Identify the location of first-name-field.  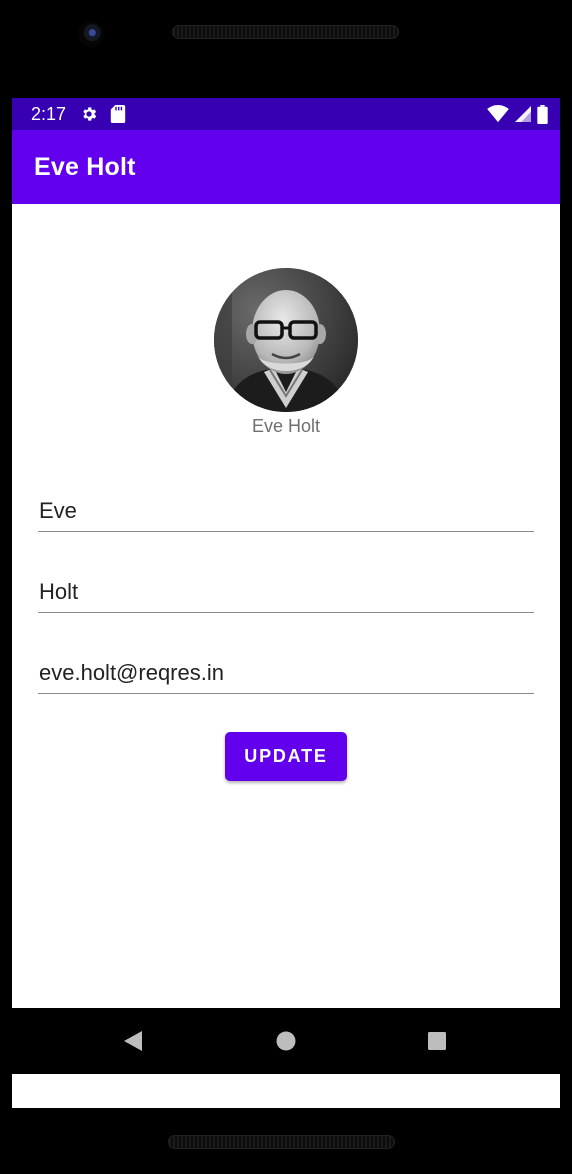
(286, 512).